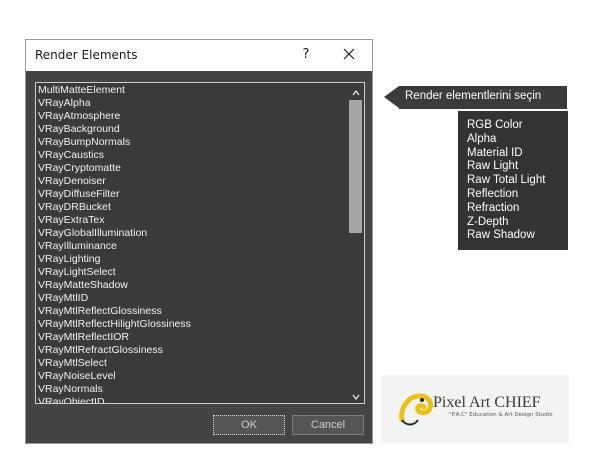 The height and width of the screenshot is (476, 589). I want to click on info-list-item: RGB Color, so click(495, 125).